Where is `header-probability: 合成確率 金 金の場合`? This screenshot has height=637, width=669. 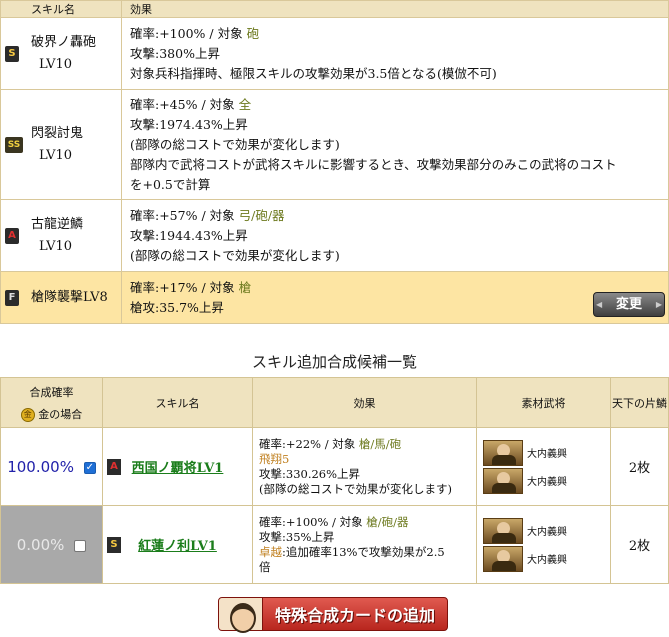 header-probability: 合成確率 金 金の場合 is located at coordinates (51, 402).